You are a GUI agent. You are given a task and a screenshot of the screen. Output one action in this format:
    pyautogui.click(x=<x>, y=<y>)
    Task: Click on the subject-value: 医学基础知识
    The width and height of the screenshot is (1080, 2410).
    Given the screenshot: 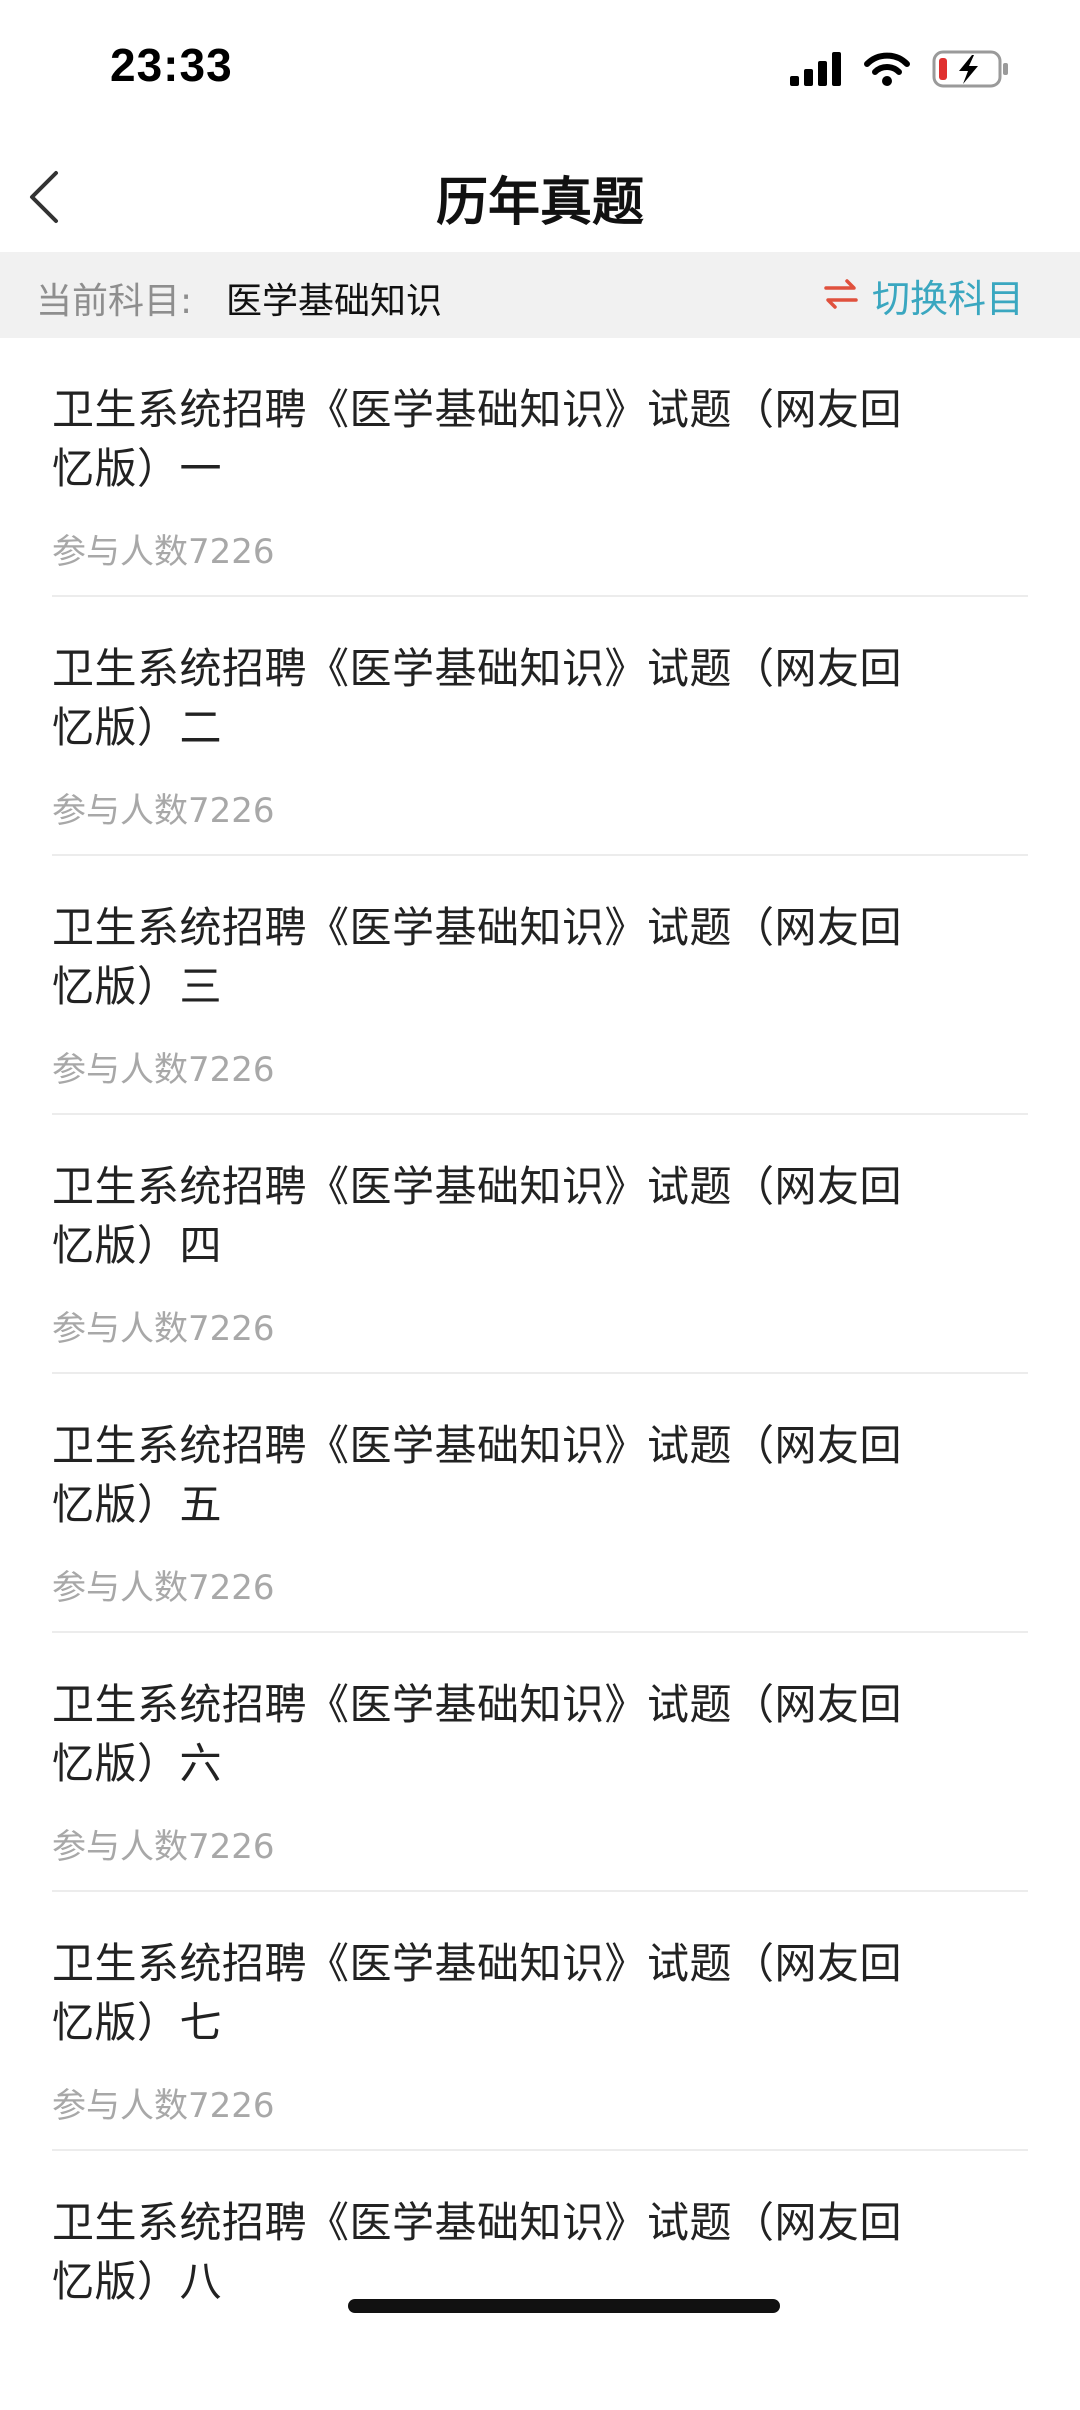 What is the action you would take?
    pyautogui.click(x=334, y=301)
    